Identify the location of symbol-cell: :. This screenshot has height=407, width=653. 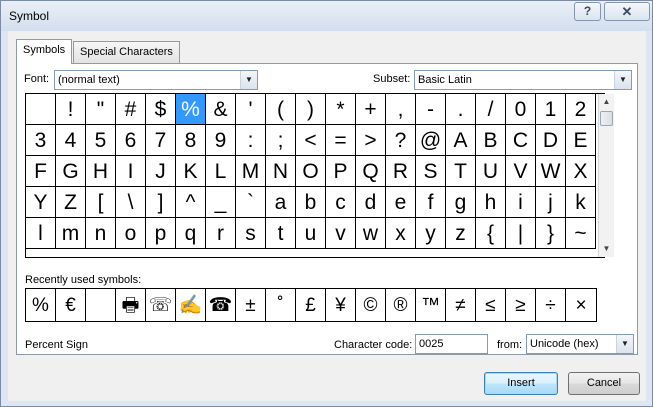
(251, 140).